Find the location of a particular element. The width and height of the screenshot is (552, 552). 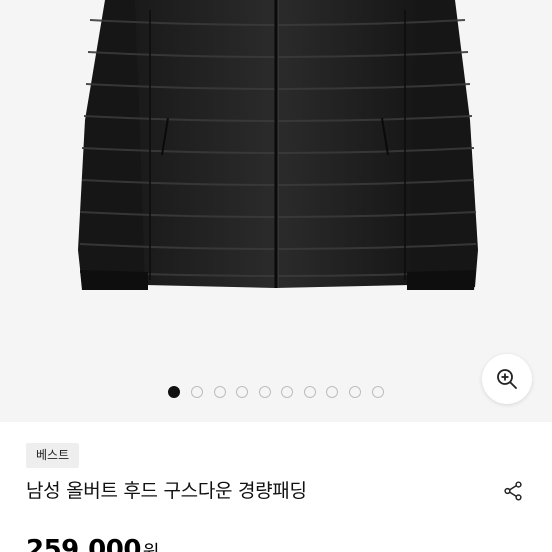

price-value: 259,000 is located at coordinates (83, 543).